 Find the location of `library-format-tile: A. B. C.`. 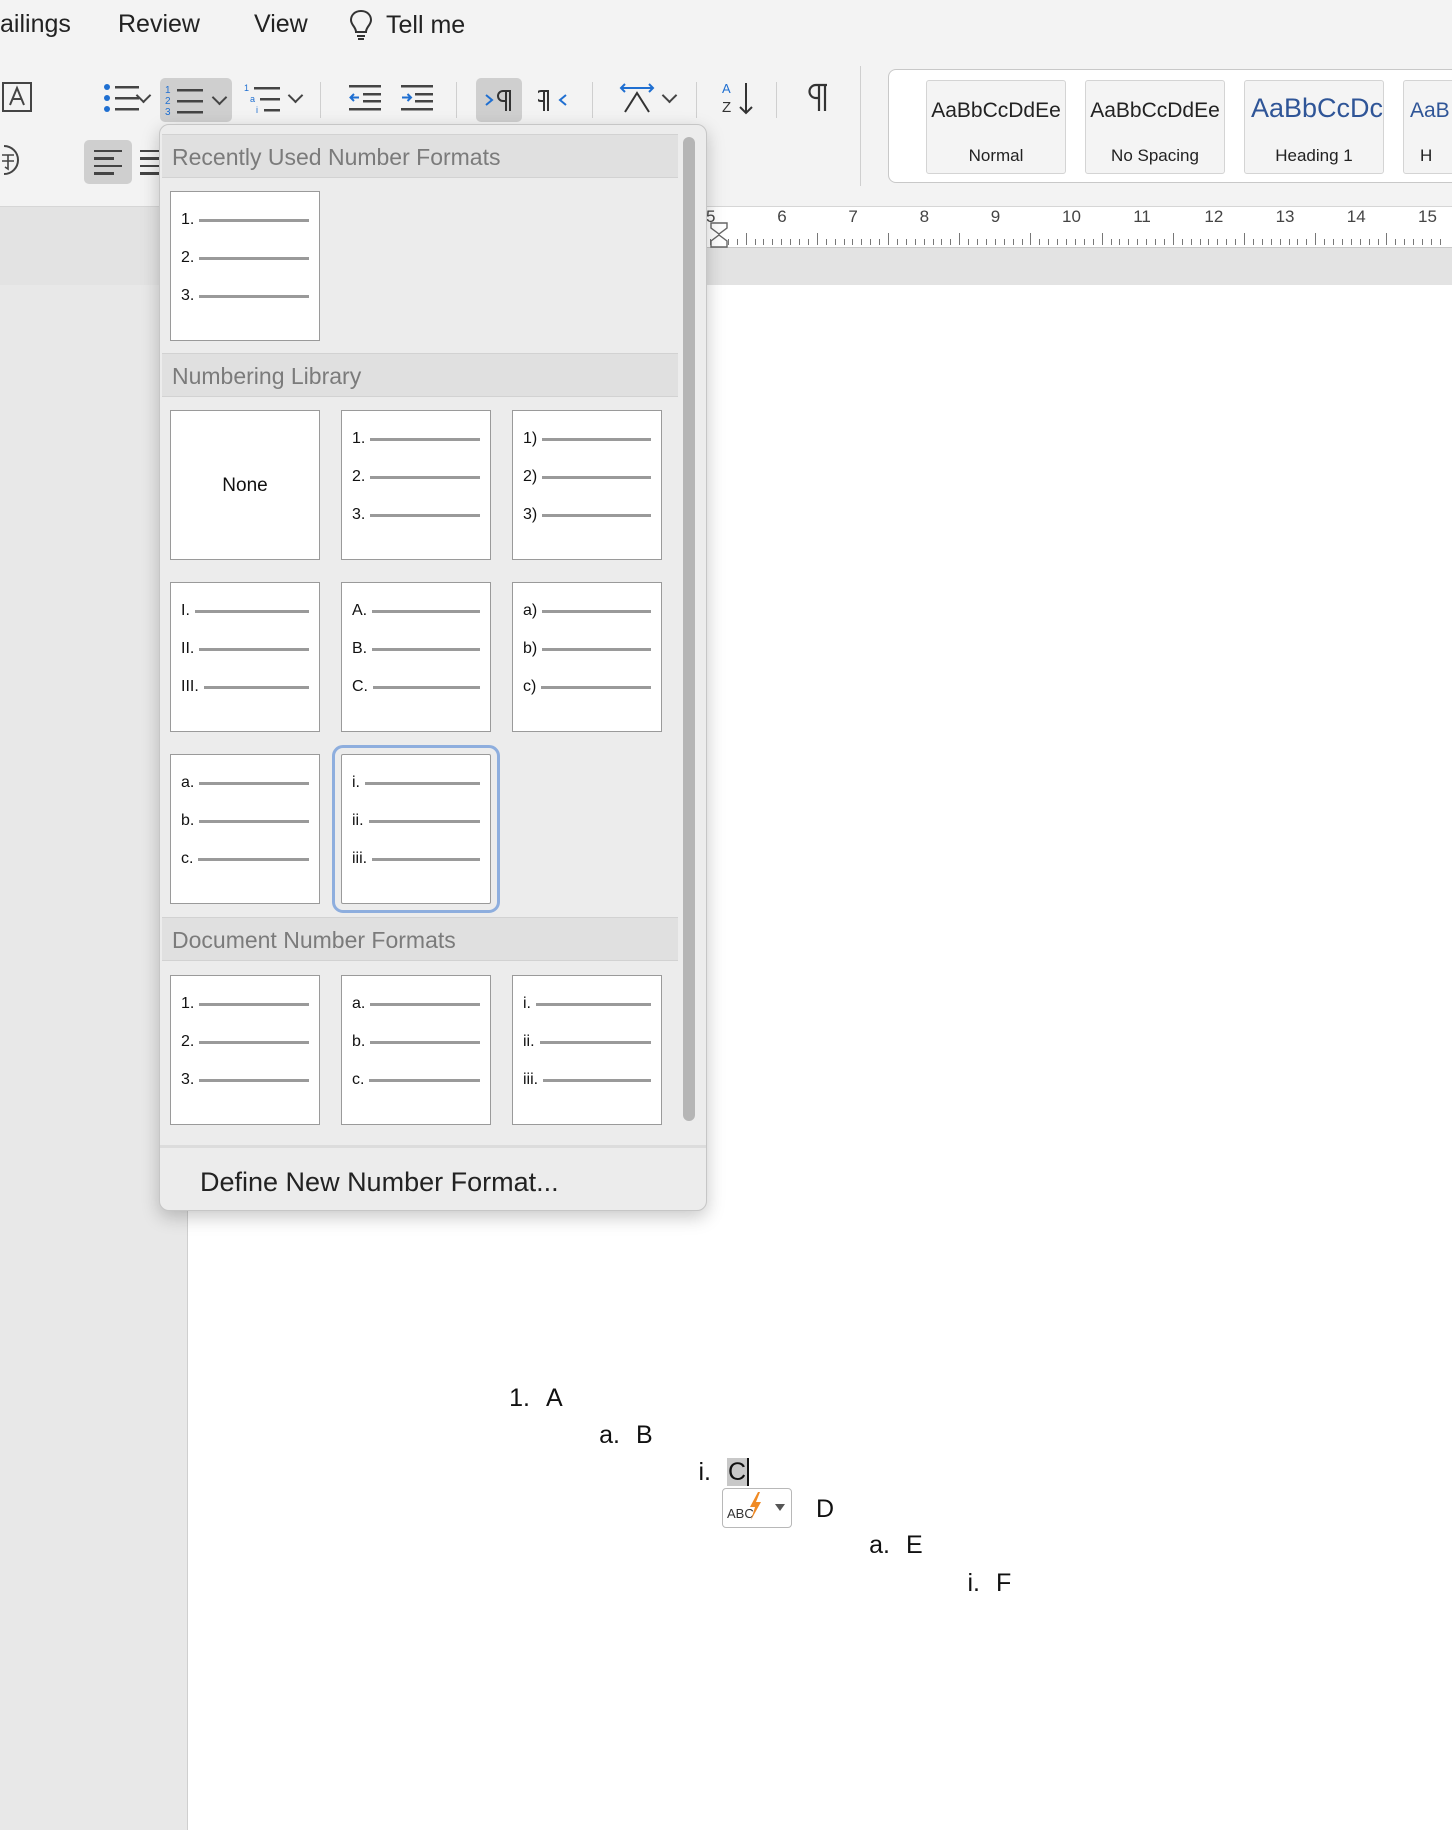

library-format-tile: A. B. C. is located at coordinates (416, 657).